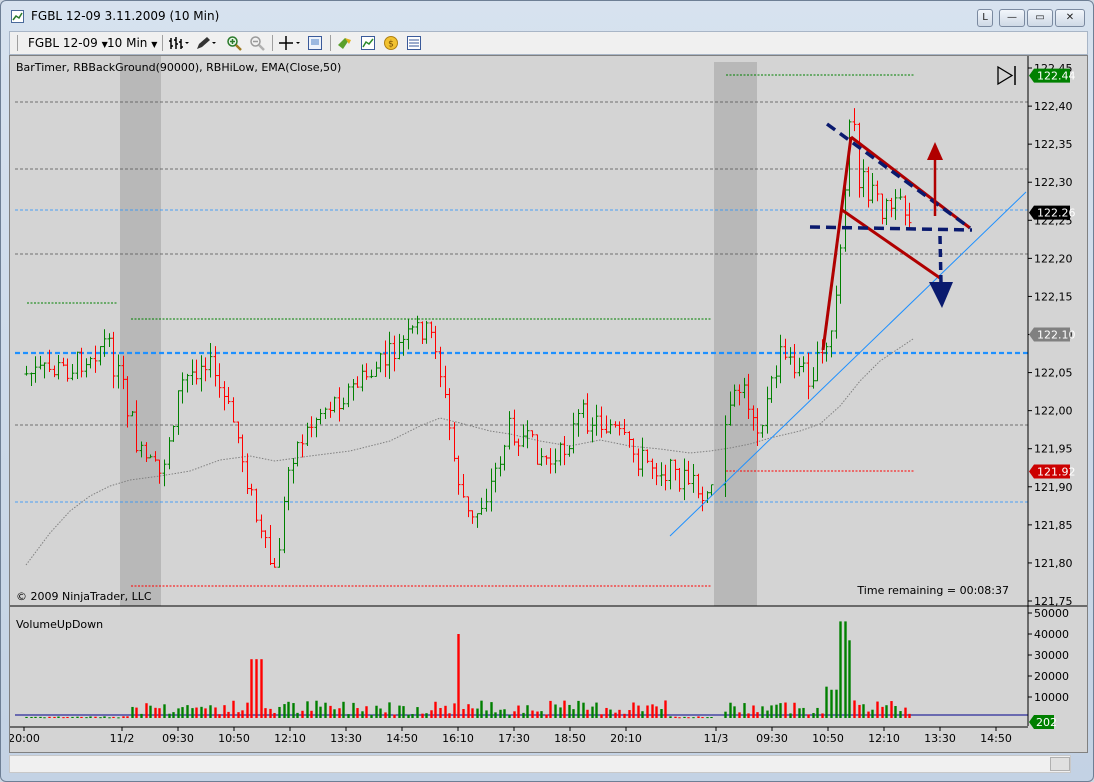 Image resolution: width=1094 pixels, height=782 pixels. What do you see at coordinates (1040, 18) in the screenshot?
I see `maximize-button: ▭` at bounding box center [1040, 18].